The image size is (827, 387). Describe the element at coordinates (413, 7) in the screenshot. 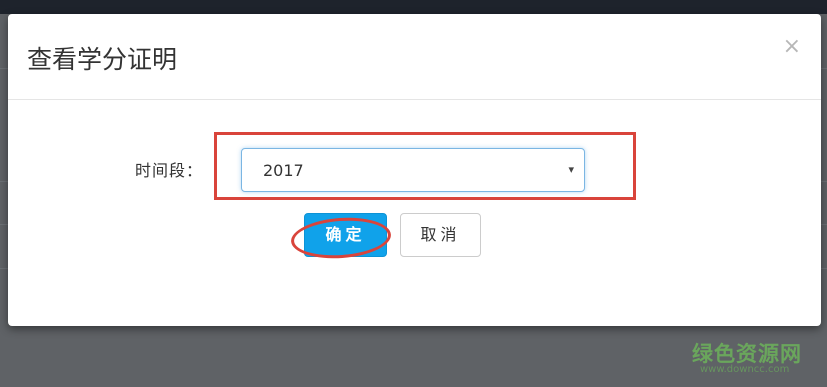

I see `app-topbar` at that location.